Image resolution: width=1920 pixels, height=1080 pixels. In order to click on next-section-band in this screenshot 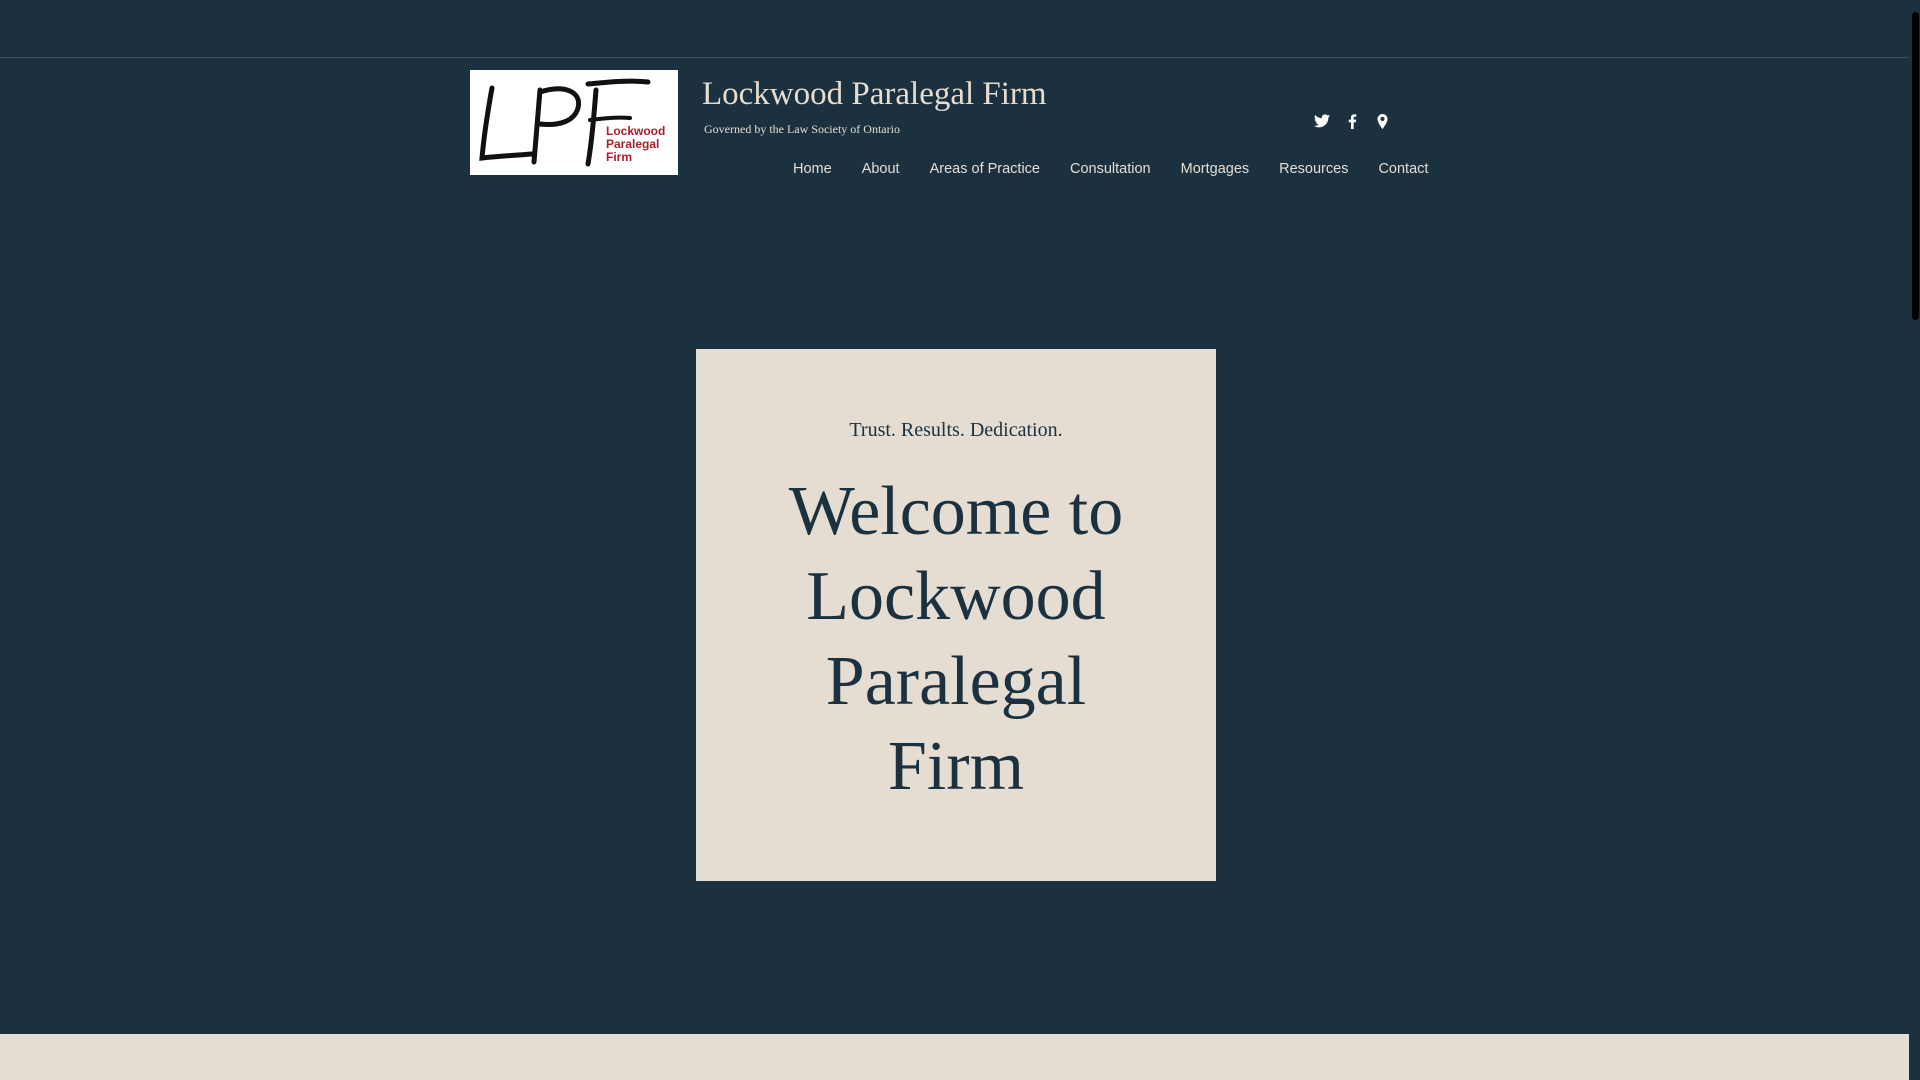, I will do `click(954, 1057)`.